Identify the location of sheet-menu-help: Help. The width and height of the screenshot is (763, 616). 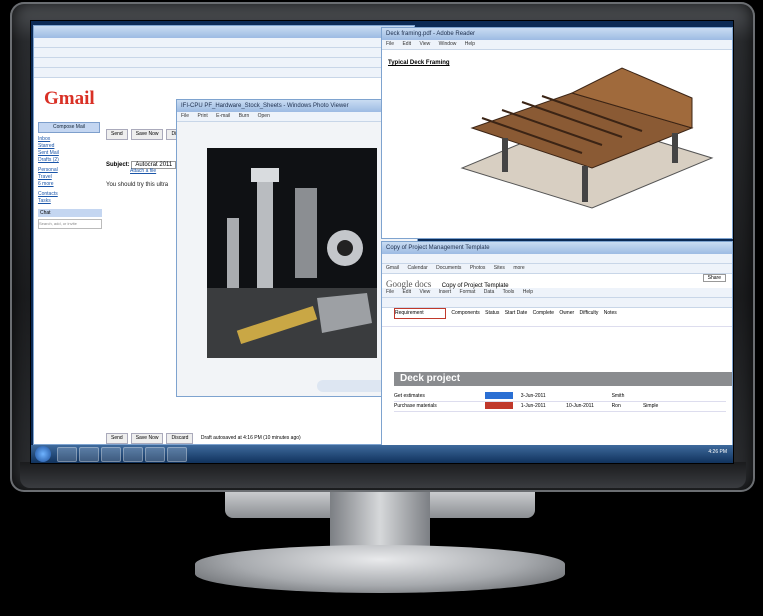
(528, 292).